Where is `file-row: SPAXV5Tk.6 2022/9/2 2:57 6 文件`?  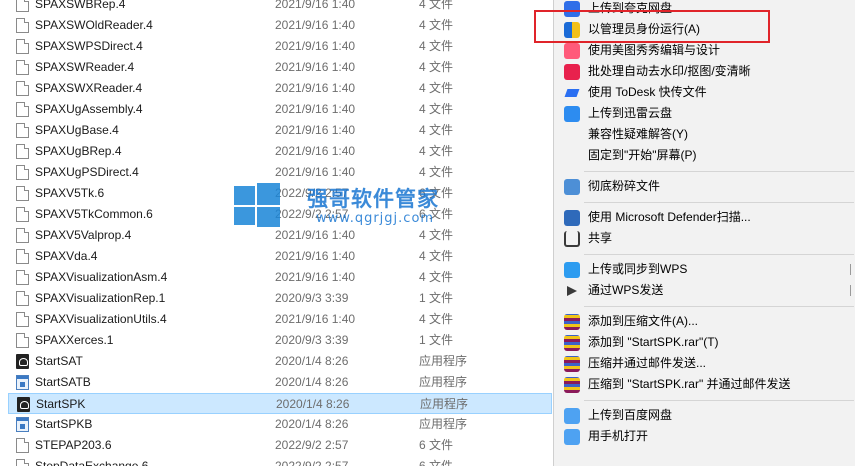 file-row: SPAXV5Tk.6 2022/9/2 2:57 6 文件 is located at coordinates (280, 193).